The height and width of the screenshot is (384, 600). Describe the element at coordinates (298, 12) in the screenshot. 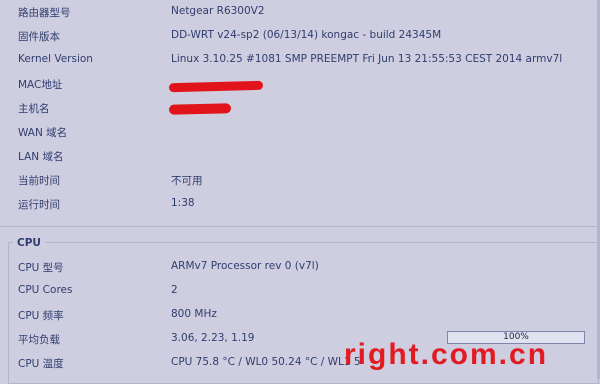

I see `info-row-router-model: 路由器型号 Netgear R6300V2` at that location.